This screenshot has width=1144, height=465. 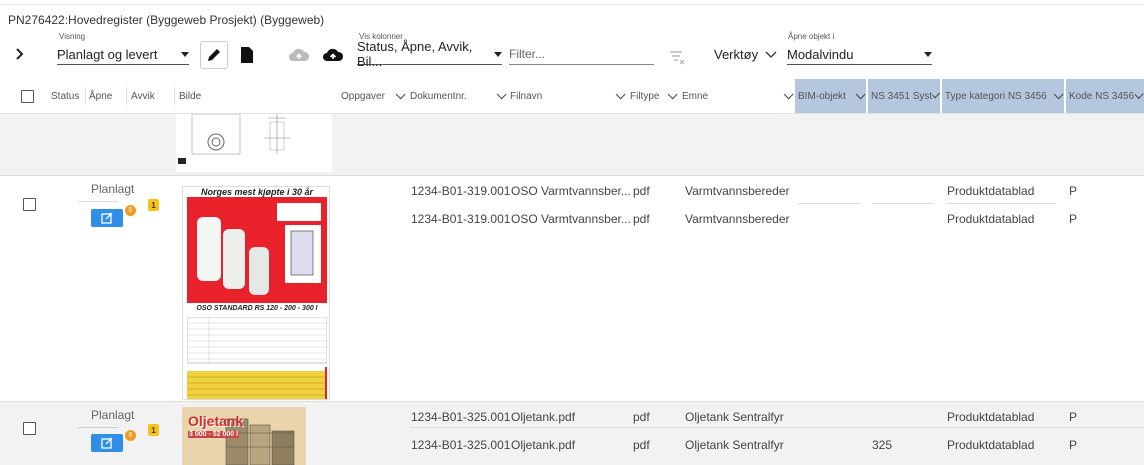 What do you see at coordinates (461, 191) in the screenshot?
I see `dokumentnr-cell: 1234-B01-319.001` at bounding box center [461, 191].